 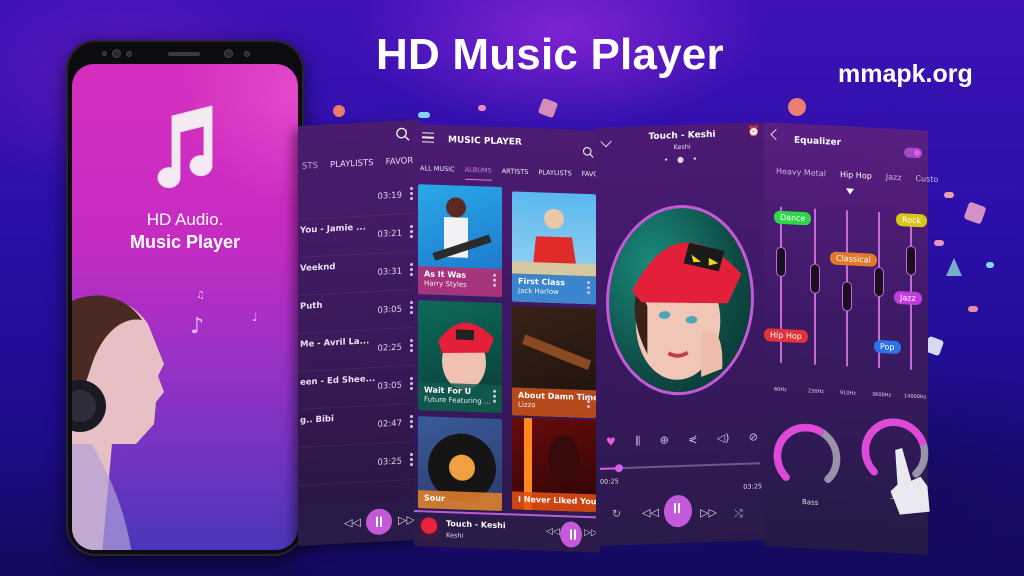 I want to click on front-camera, so click(x=116, y=53).